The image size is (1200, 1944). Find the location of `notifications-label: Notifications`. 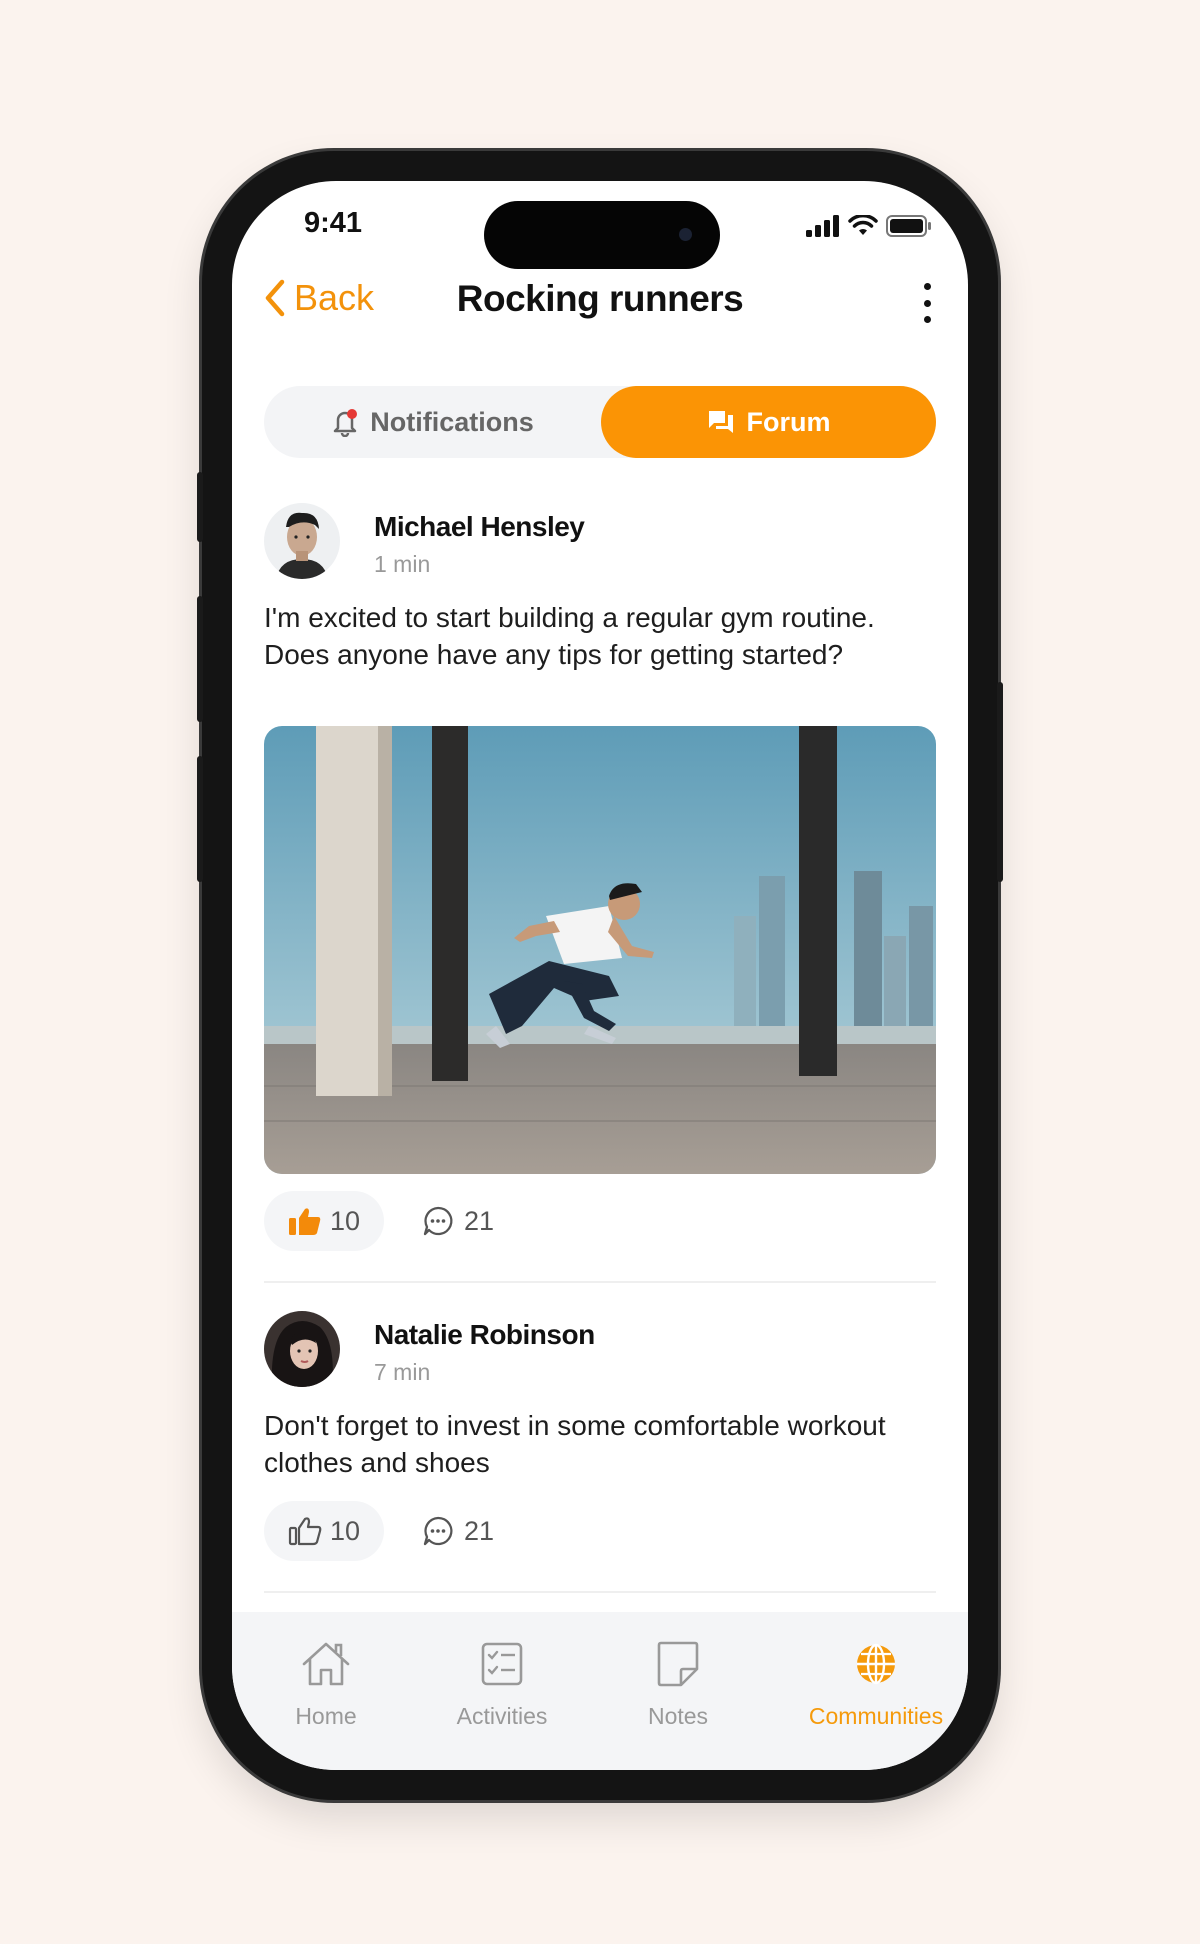

notifications-label: Notifications is located at coordinates (452, 421).